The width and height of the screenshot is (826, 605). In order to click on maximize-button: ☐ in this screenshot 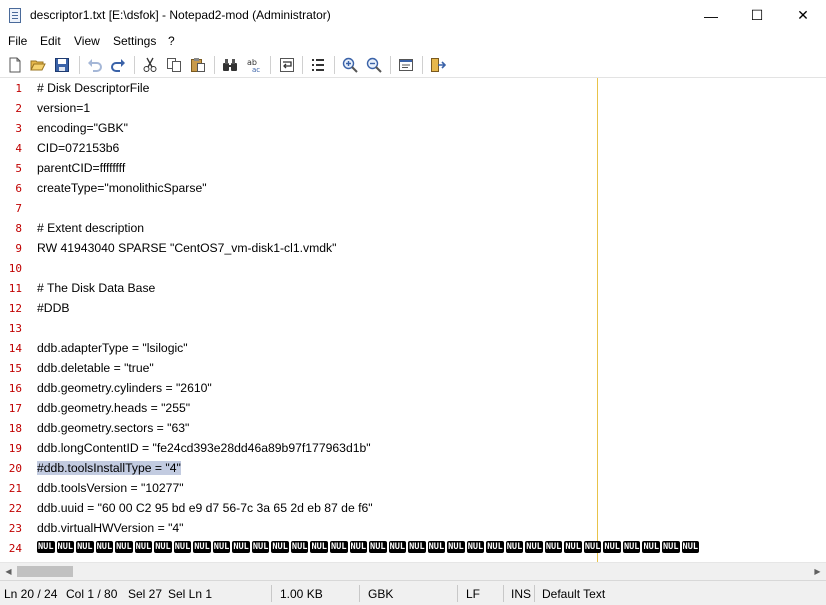, I will do `click(757, 15)`.